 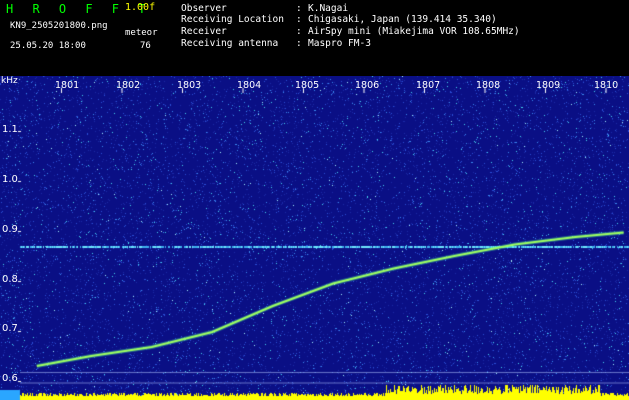 What do you see at coordinates (141, 33) in the screenshot?
I see `meteor-count-label: meteor` at bounding box center [141, 33].